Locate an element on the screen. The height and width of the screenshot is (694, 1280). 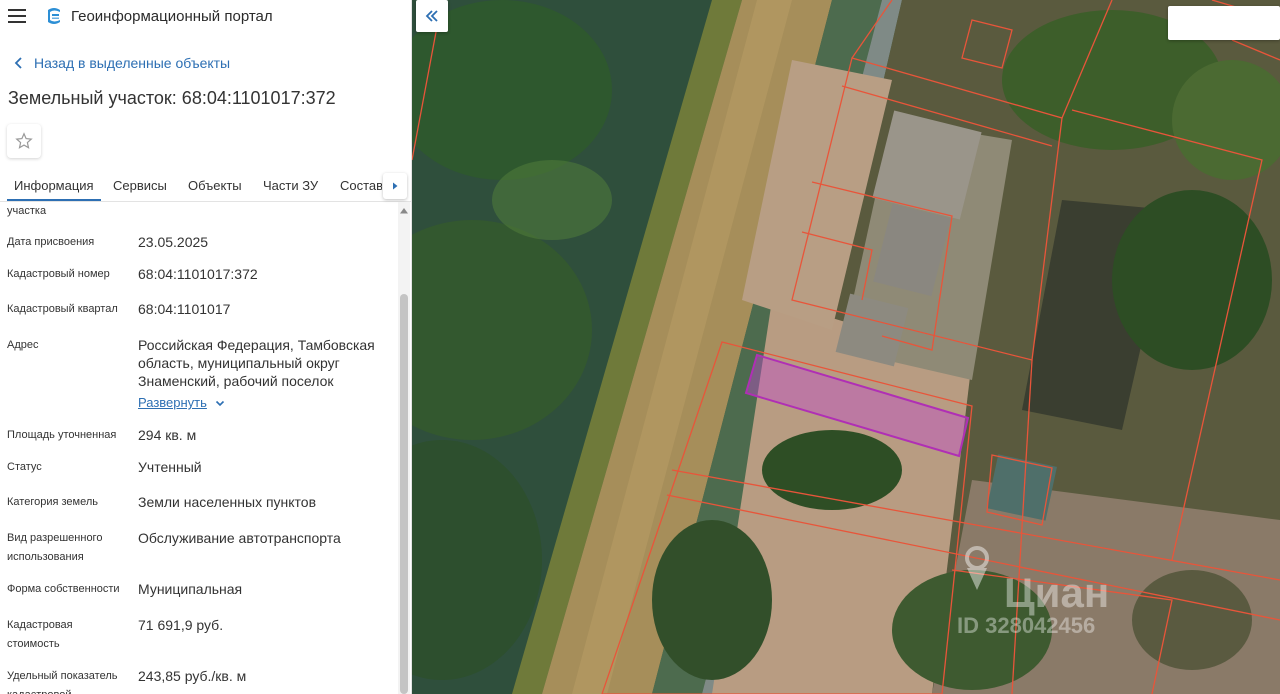
prop-label: Удельный показатель кадастровой is located at coordinates (62, 682).